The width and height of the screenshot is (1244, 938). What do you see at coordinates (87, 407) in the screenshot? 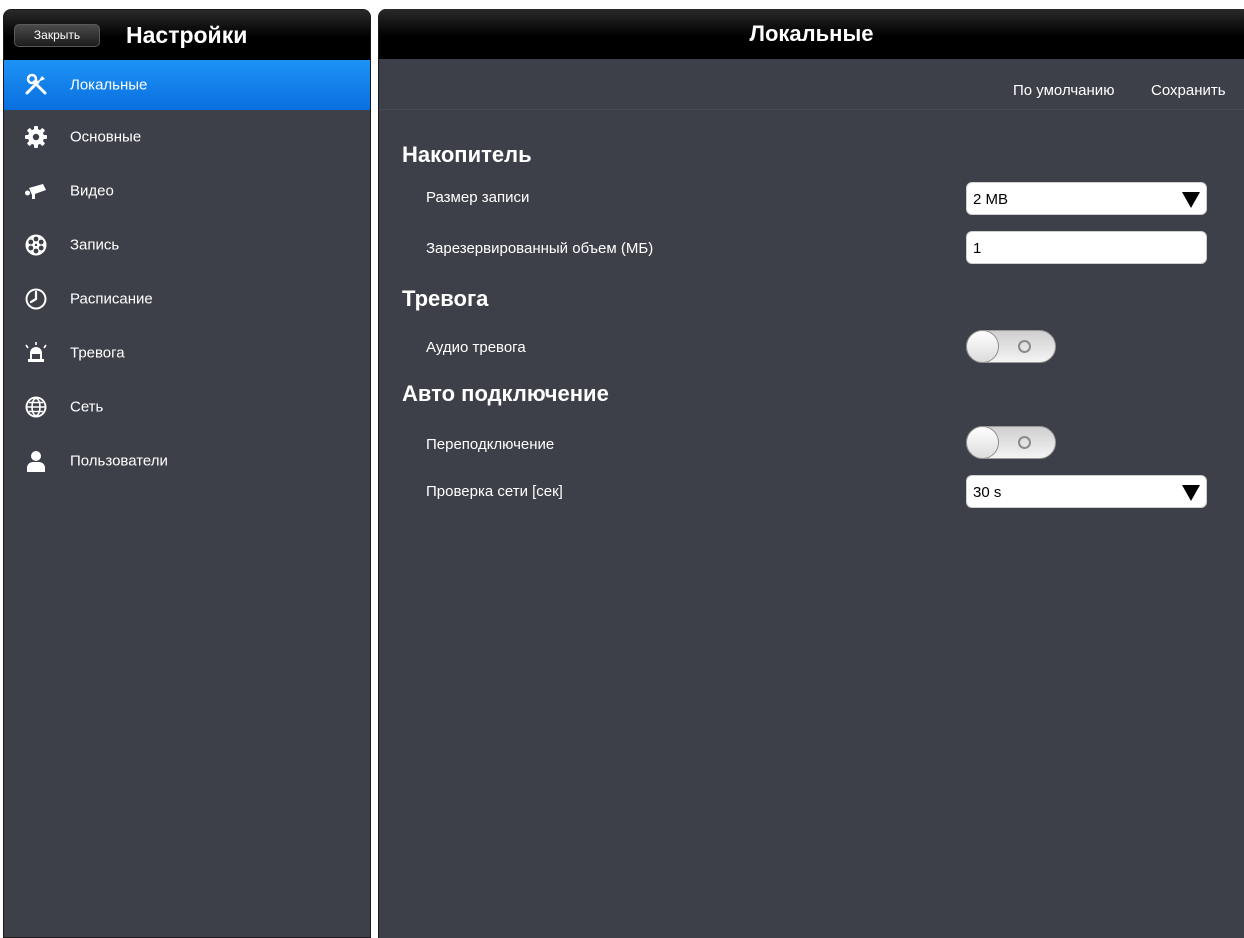
I see `sidebar-item-label: Сеть` at bounding box center [87, 407].